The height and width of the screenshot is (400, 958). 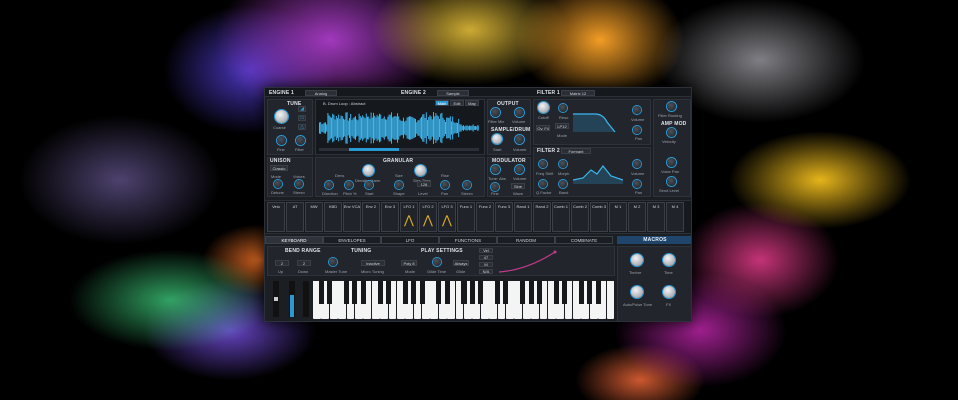 I want to click on filter1-volume-knob, so click(x=637, y=110).